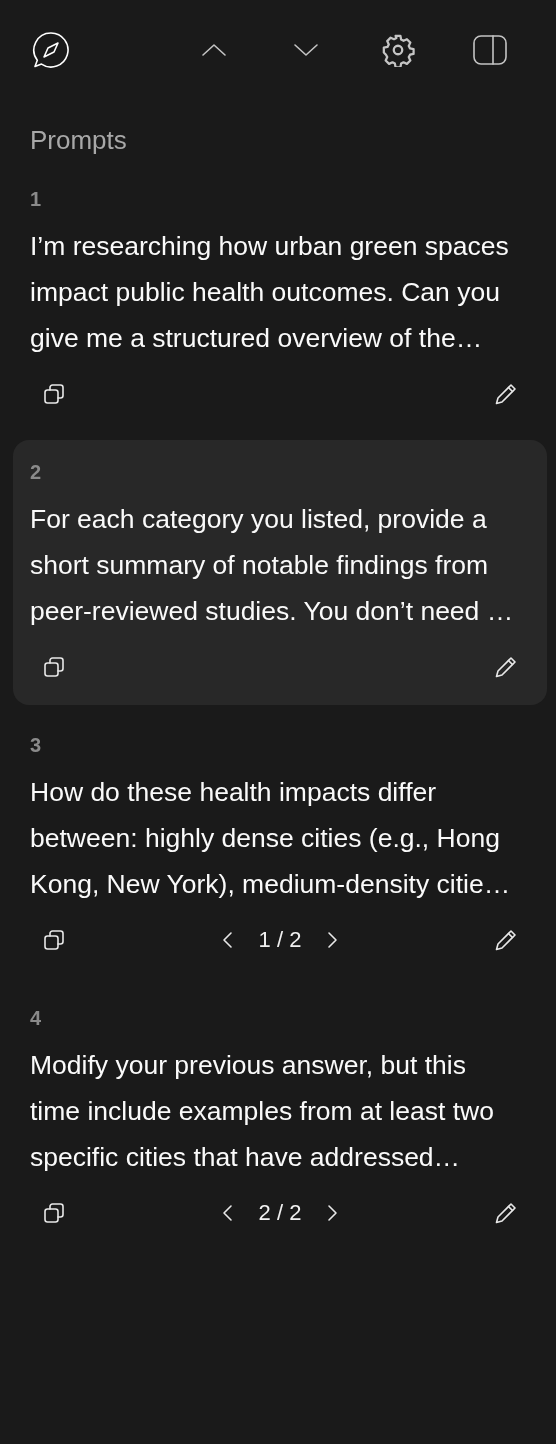  What do you see at coordinates (280, 1213) in the screenshot?
I see `page-counter: 2 / 2` at bounding box center [280, 1213].